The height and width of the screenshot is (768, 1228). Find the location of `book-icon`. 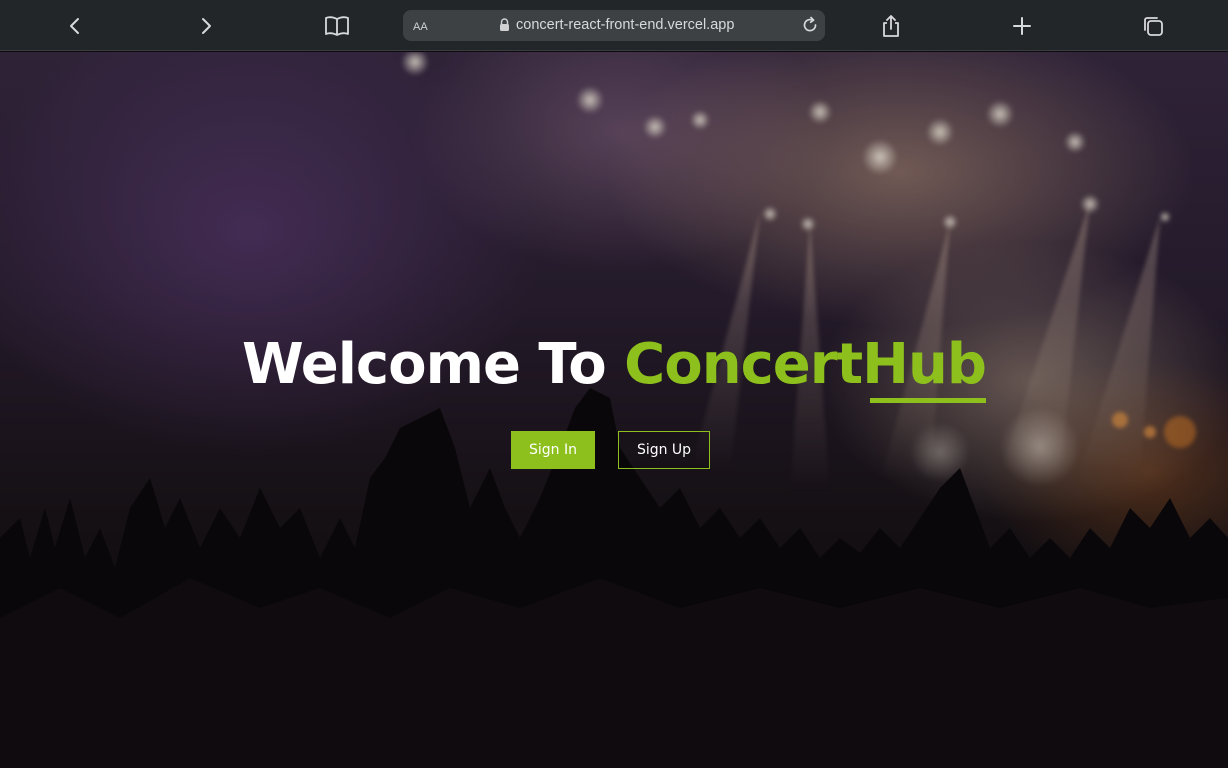

book-icon is located at coordinates (337, 26).